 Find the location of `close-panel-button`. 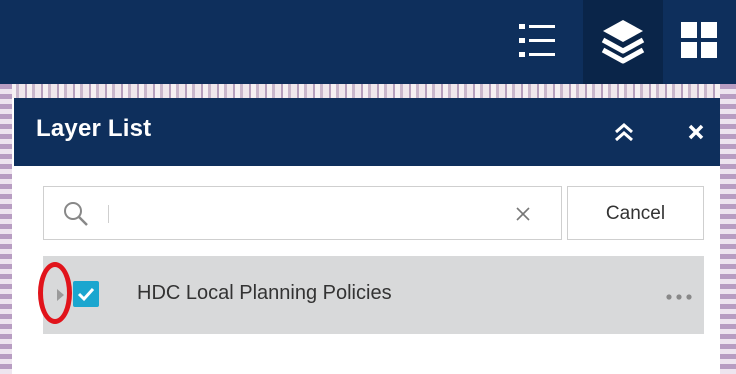

close-panel-button is located at coordinates (696, 132).